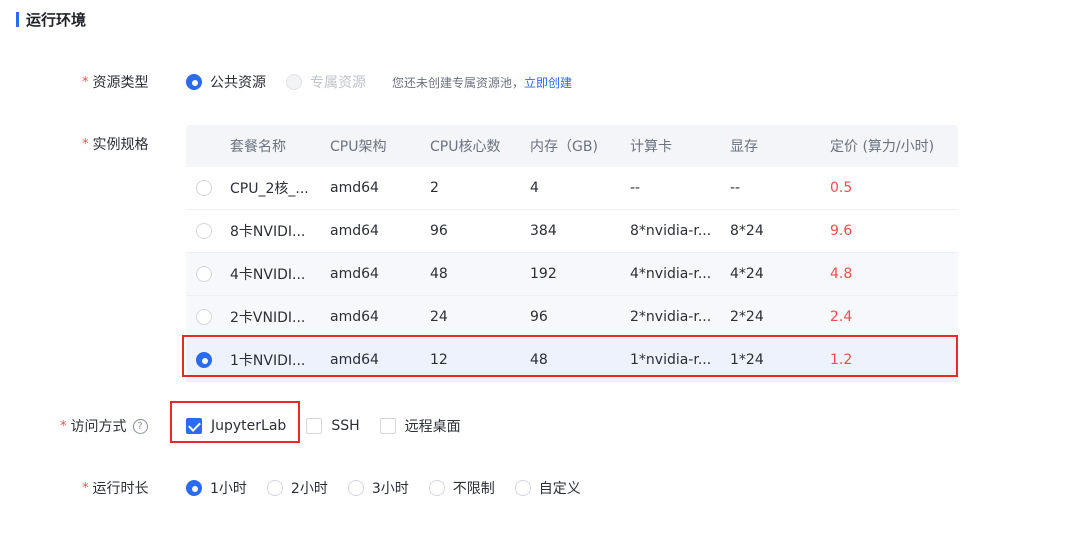  I want to click on cell-cores: 24, so click(439, 317).